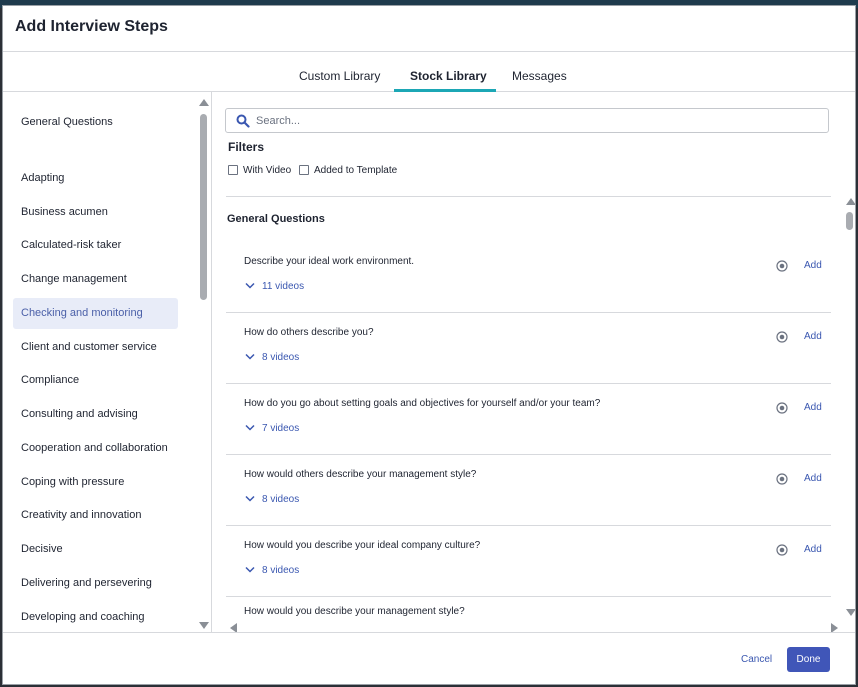 This screenshot has height=687, width=858. Describe the element at coordinates (95, 617) in the screenshot. I see `sidebar-item-developing-and-coaching: Developing and coaching` at that location.